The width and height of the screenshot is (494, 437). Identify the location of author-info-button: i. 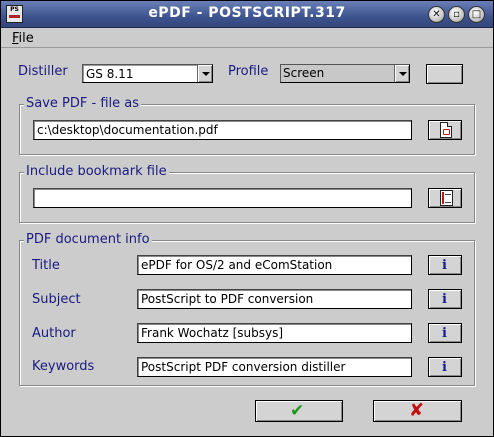
(445, 333).